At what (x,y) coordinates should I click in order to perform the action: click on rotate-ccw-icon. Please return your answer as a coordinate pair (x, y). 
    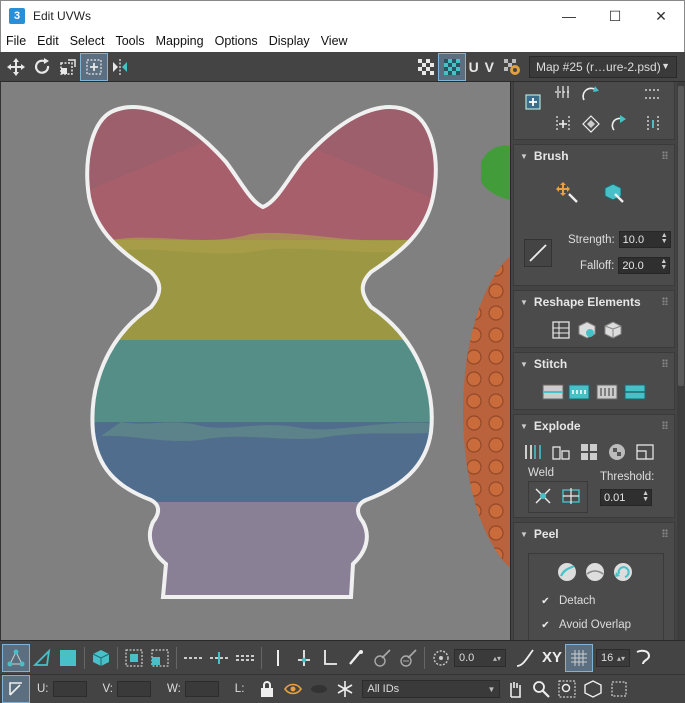
    Looking at the image, I should click on (591, 94).